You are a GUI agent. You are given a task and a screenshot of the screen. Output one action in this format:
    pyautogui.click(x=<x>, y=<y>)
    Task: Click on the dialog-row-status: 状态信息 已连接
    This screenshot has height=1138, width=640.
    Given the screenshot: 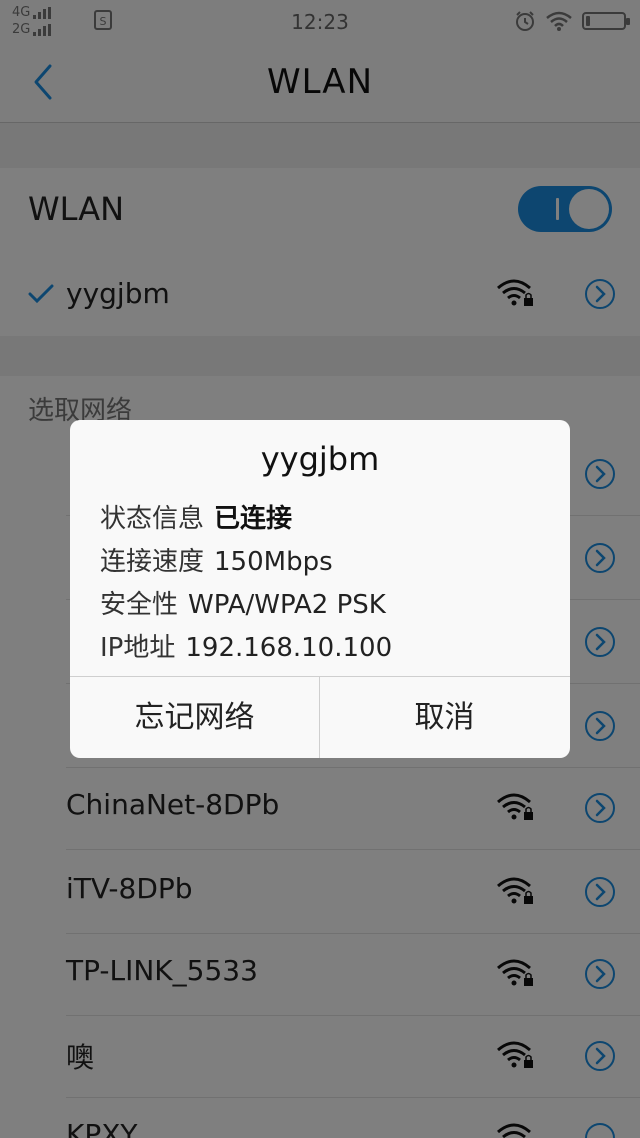 What is the action you would take?
    pyautogui.click(x=196, y=516)
    